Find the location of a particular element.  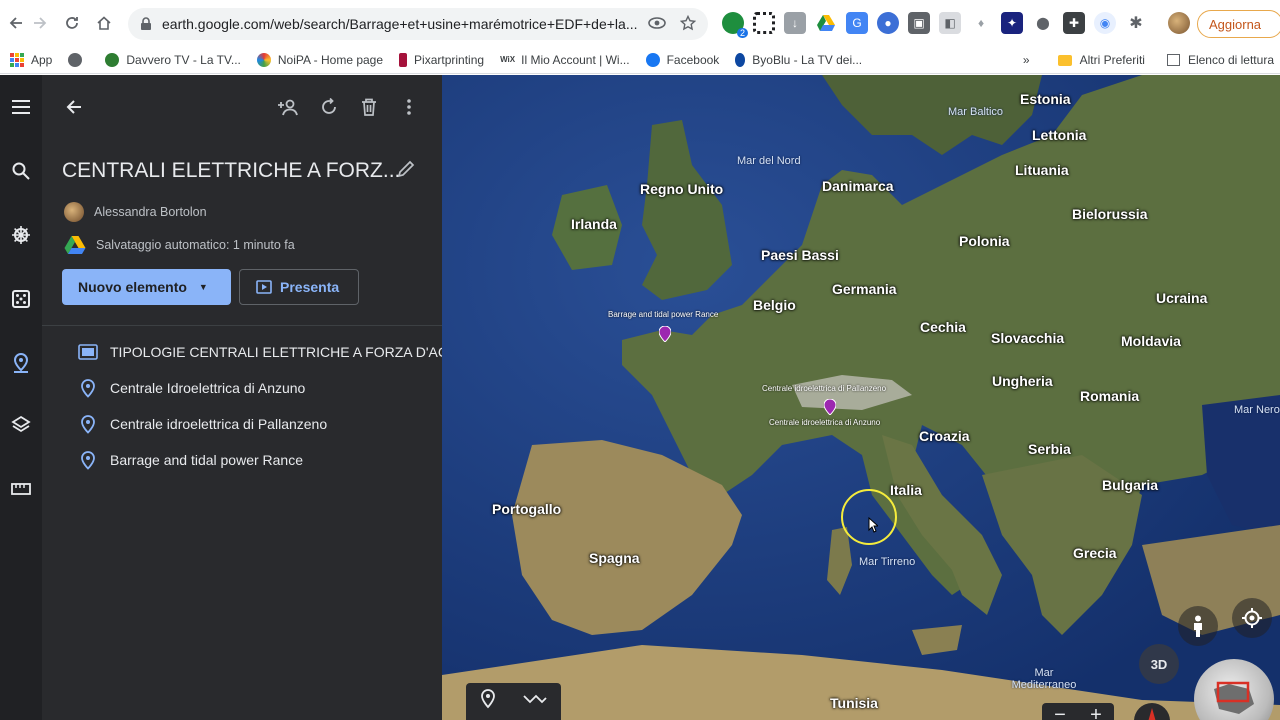

measure-button is located at coordinates (21, 489).